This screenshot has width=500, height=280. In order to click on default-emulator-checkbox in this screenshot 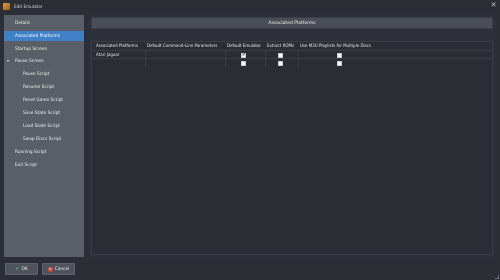, I will do `click(243, 63)`.